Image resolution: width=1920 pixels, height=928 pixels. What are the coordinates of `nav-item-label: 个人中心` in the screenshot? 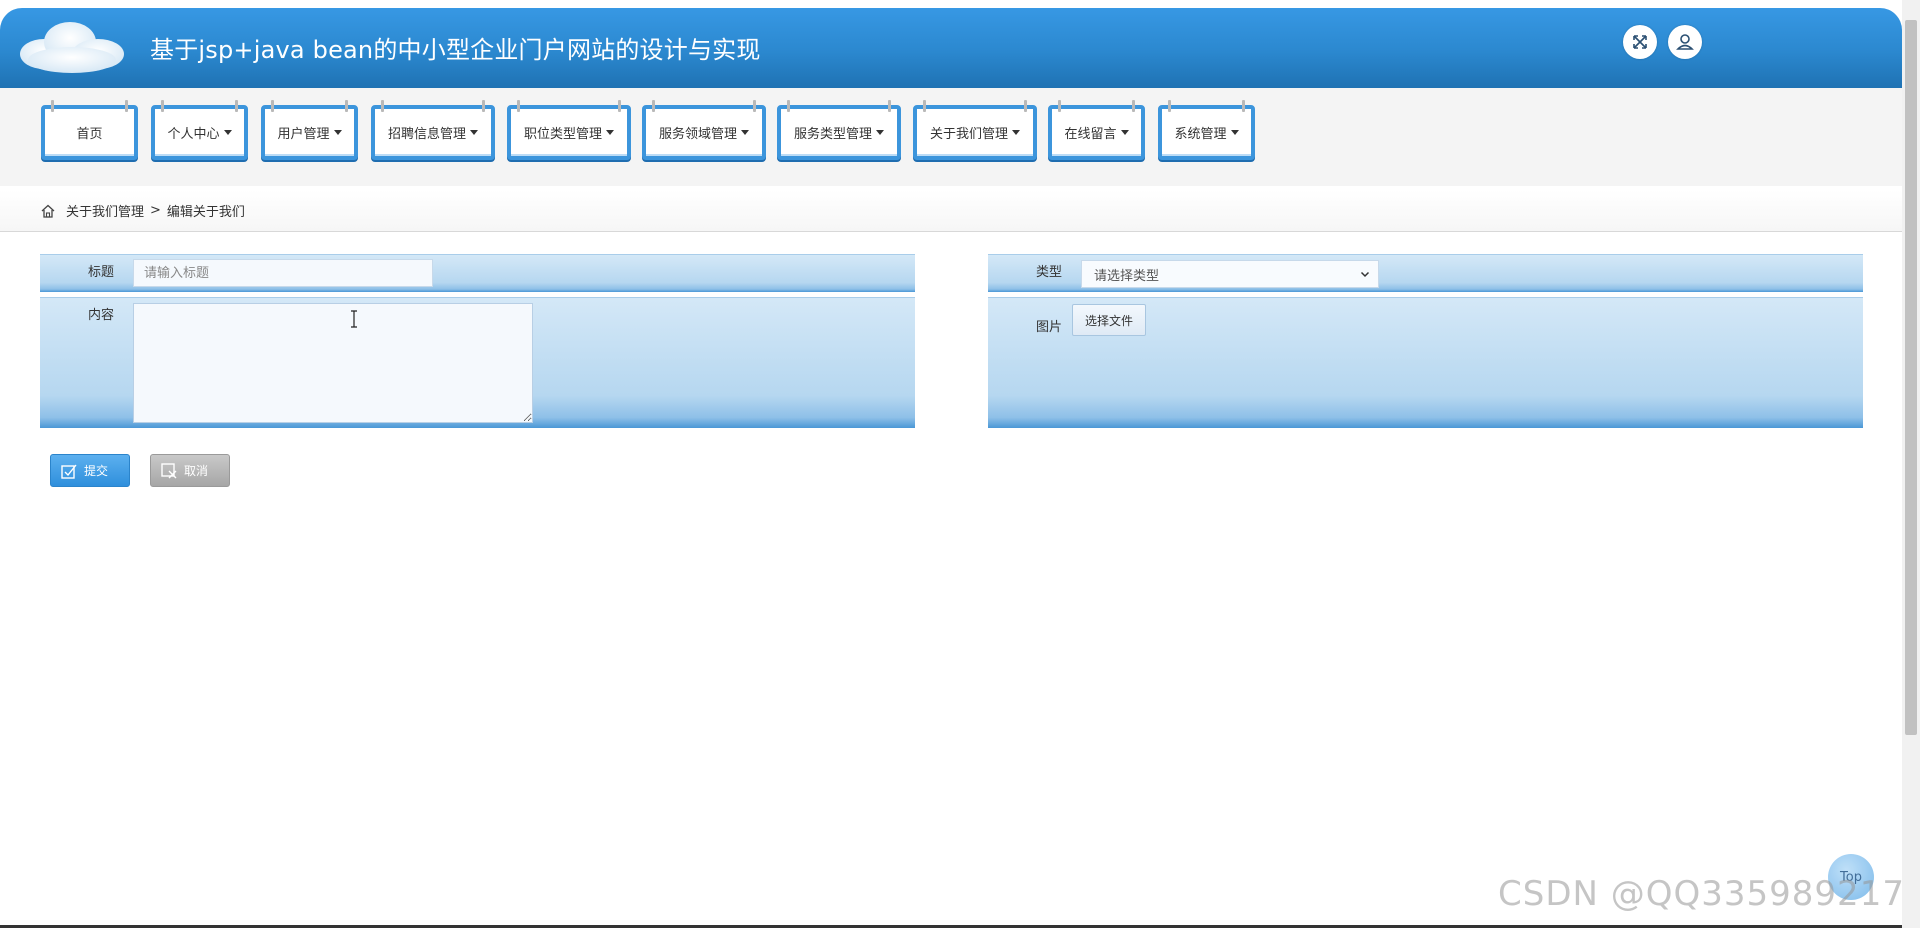 It's located at (193, 134).